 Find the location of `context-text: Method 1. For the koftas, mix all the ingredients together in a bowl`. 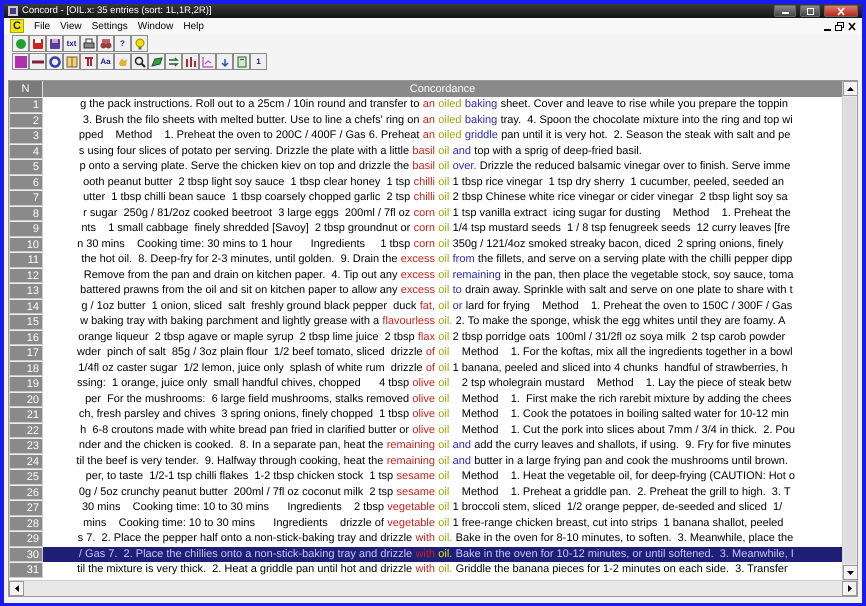

context-text: Method 1. For the koftas, mix all the ingredients together in a bowl is located at coordinates (626, 352).